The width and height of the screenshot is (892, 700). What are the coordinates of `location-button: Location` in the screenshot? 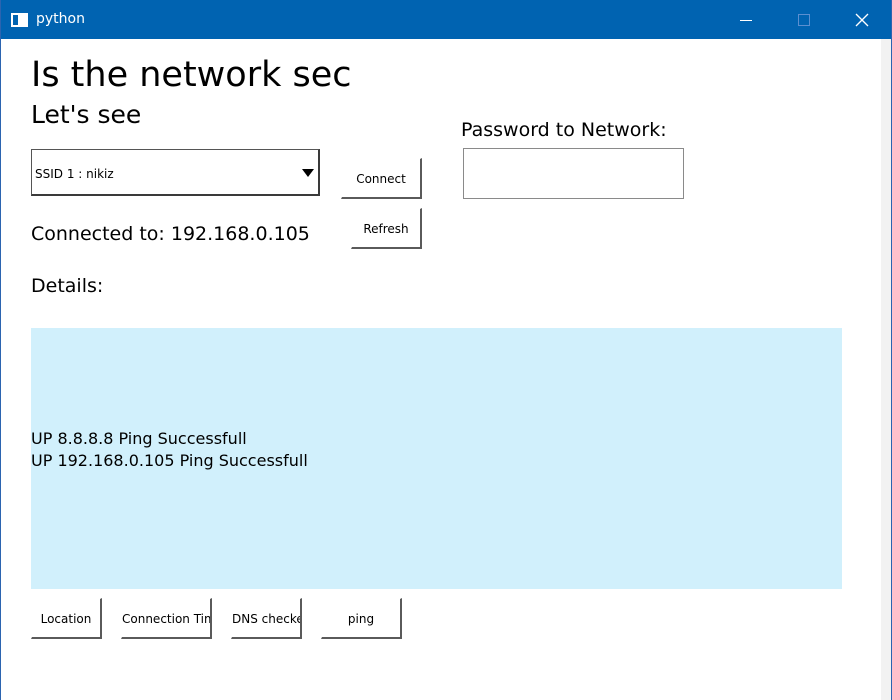 It's located at (66, 618).